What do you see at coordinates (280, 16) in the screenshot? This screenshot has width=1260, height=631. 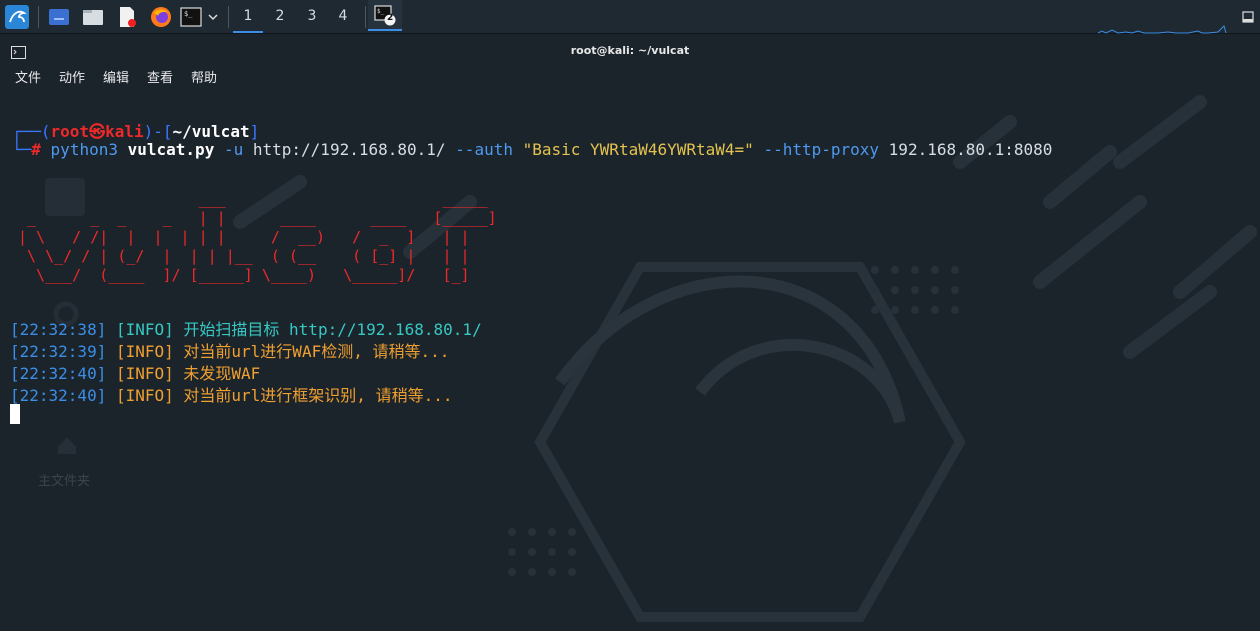 I see `workspace-2: 2` at bounding box center [280, 16].